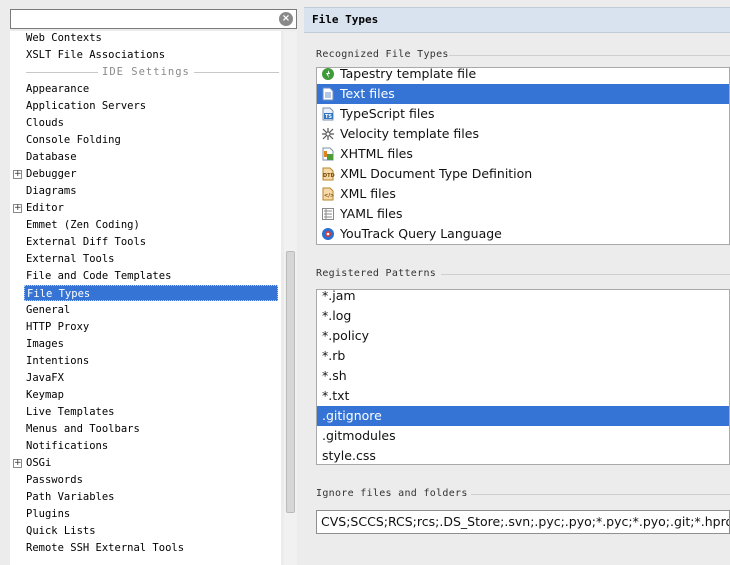 The height and width of the screenshot is (565, 730). What do you see at coordinates (145, 531) in the screenshot?
I see `tree-item: Quick Lists` at bounding box center [145, 531].